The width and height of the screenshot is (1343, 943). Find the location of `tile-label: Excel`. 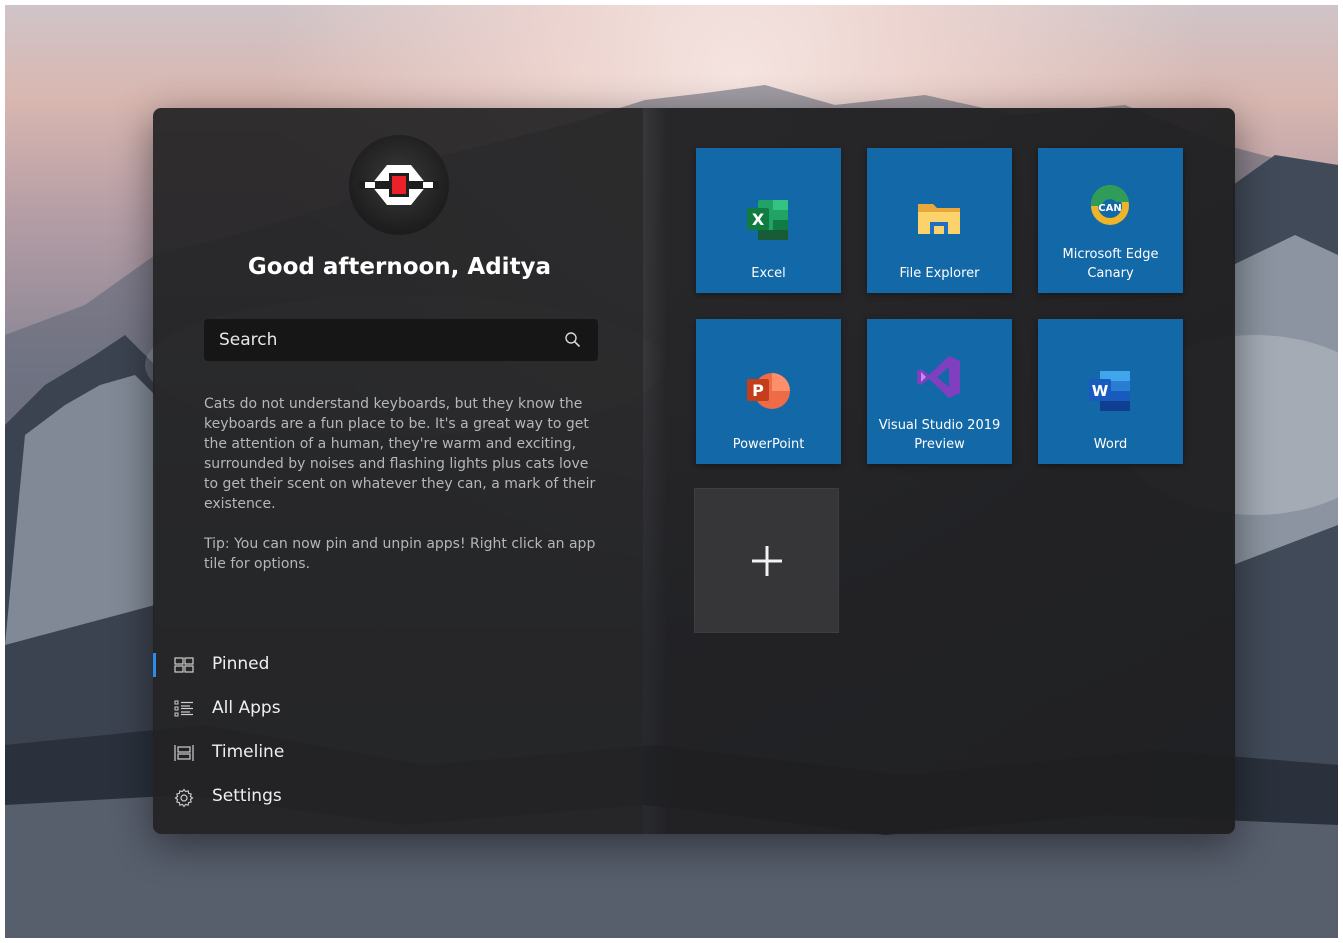

tile-label: Excel is located at coordinates (768, 273).